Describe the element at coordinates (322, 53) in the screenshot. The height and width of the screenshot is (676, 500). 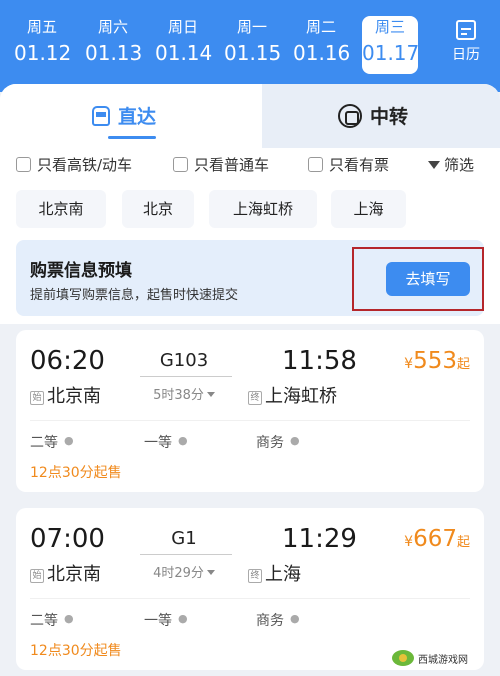
I see `date-value: 01.16` at that location.